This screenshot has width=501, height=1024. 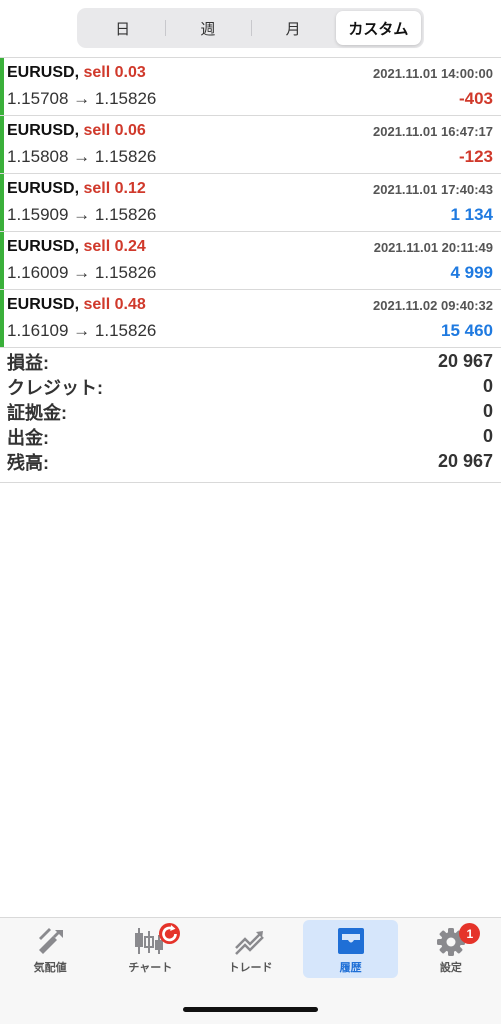 What do you see at coordinates (122, 28) in the screenshot?
I see `segment-day: 日` at bounding box center [122, 28].